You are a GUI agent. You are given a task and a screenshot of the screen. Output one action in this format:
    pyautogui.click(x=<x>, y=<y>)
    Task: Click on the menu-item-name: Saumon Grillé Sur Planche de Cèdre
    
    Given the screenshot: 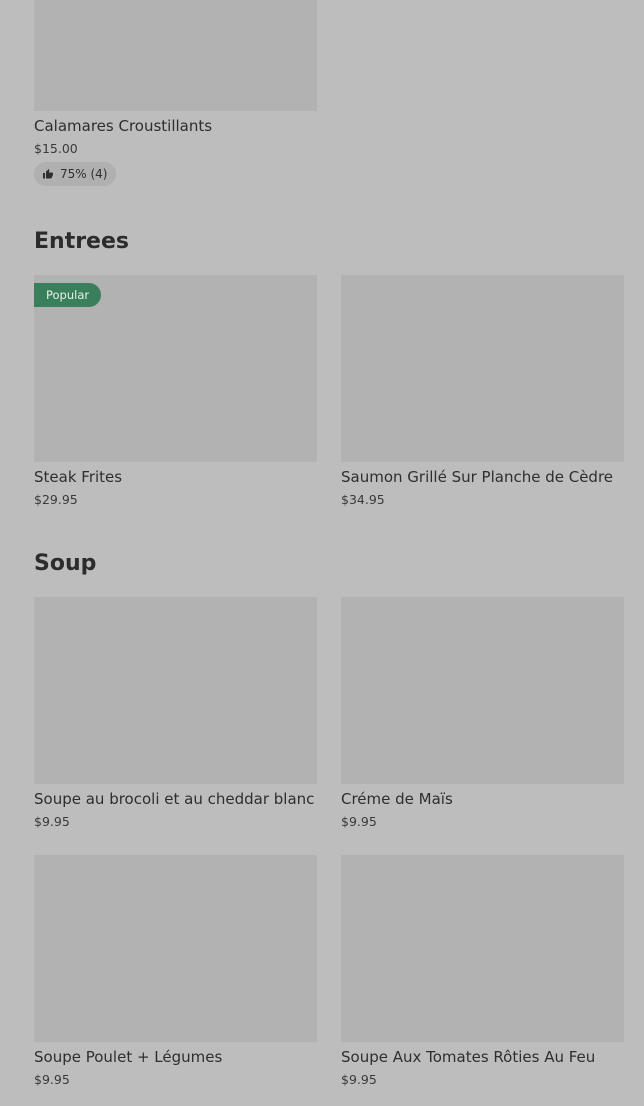 What is the action you would take?
    pyautogui.click(x=477, y=477)
    